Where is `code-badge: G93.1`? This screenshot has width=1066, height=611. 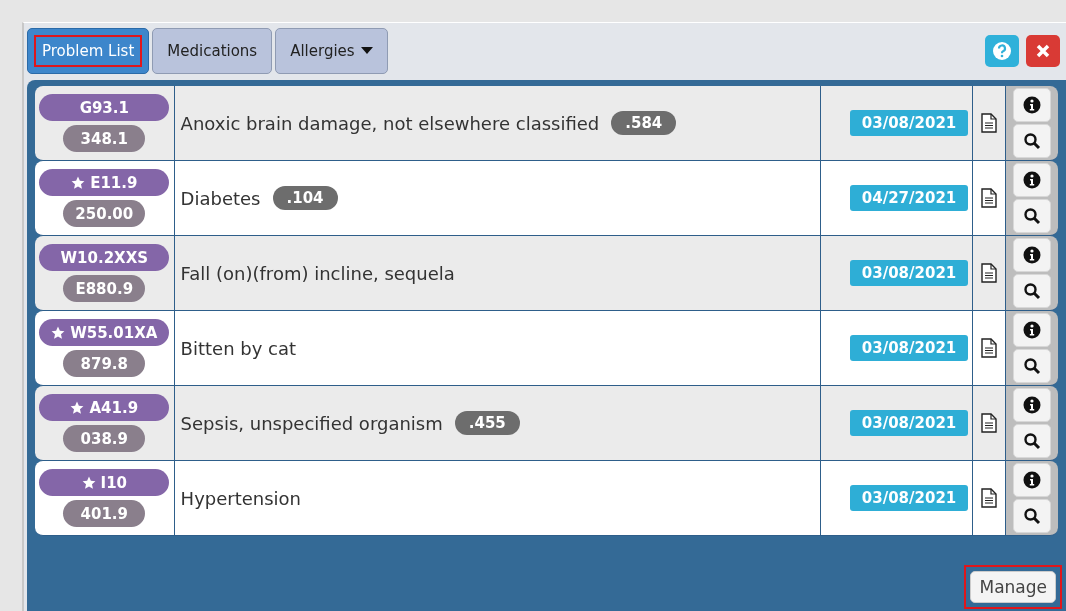 code-badge: G93.1 is located at coordinates (104, 107).